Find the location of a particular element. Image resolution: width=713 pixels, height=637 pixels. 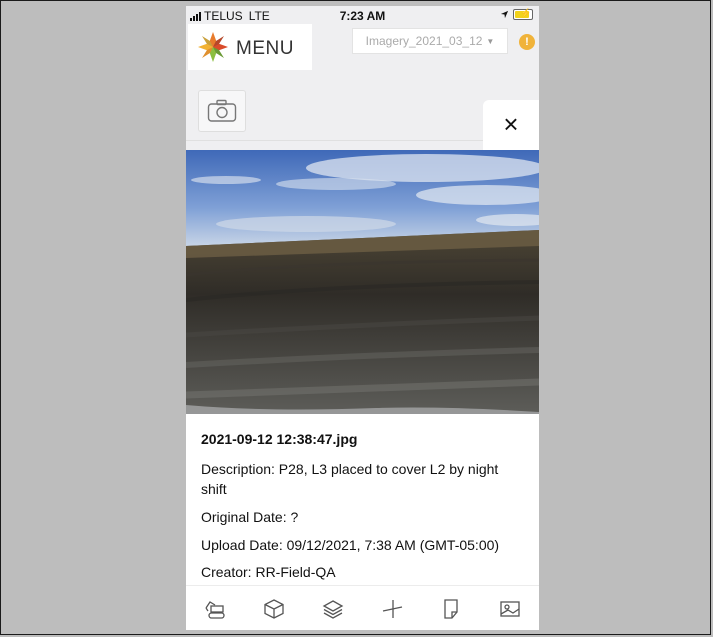

clock: 7:23 AM is located at coordinates (362, 16).